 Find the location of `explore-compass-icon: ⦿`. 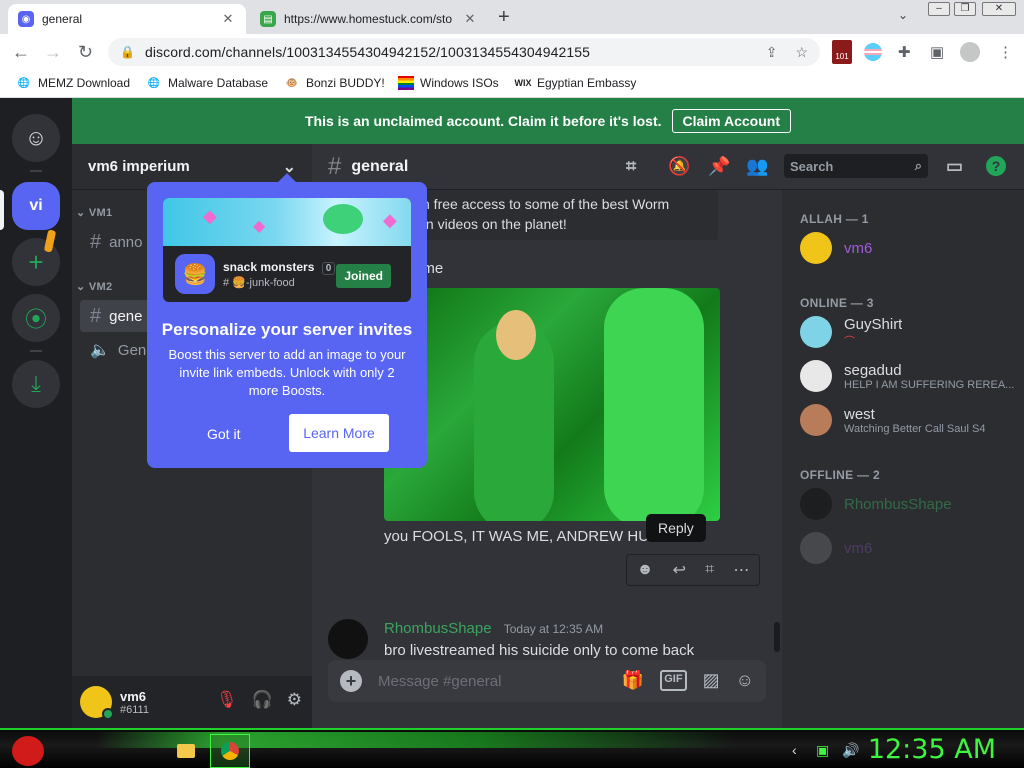

explore-compass-icon: ⦿ is located at coordinates (36, 318).